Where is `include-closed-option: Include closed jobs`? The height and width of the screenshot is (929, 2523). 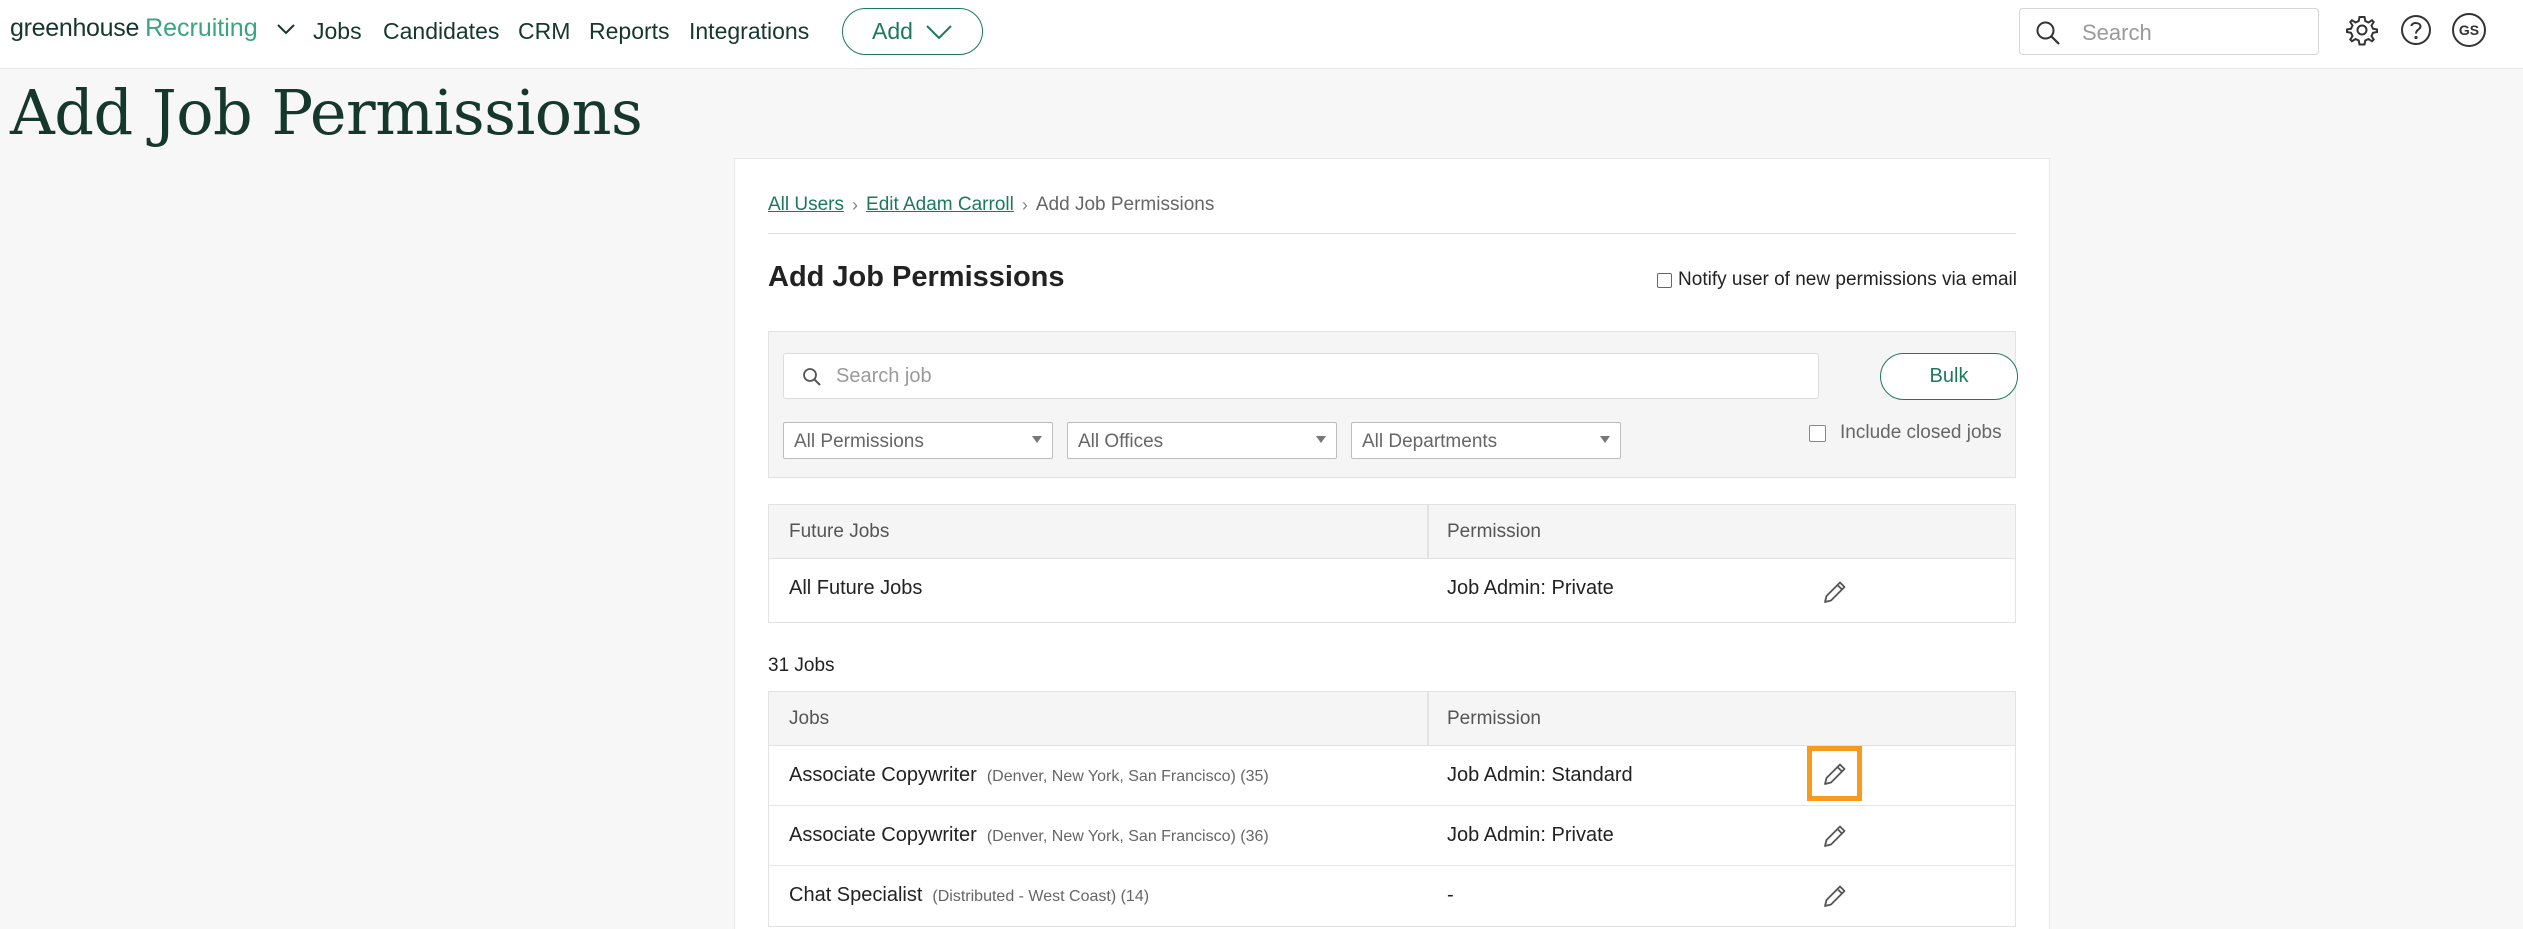 include-closed-option: Include closed jobs is located at coordinates (1905, 433).